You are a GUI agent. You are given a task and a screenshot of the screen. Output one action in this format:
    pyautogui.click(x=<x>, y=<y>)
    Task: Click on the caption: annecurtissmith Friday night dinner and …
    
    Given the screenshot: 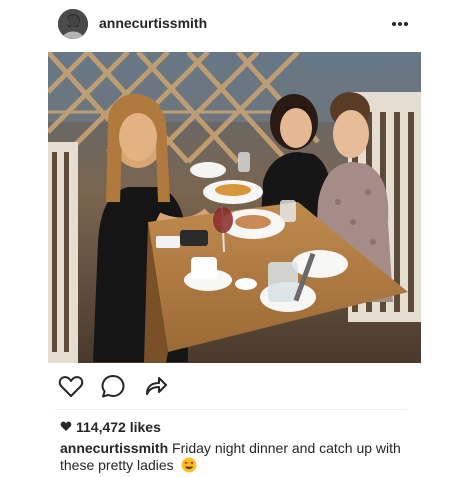 What is the action you would take?
    pyautogui.click(x=240, y=457)
    